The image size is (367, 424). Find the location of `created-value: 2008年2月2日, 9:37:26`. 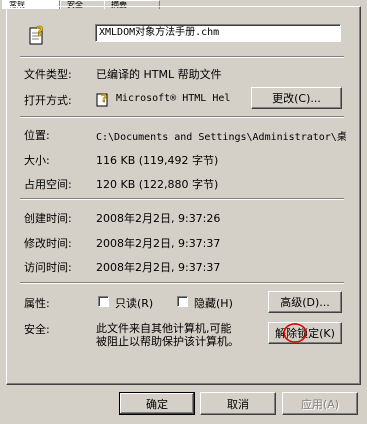

created-value: 2008年2月2日, 9:37:26 is located at coordinates (158, 218).